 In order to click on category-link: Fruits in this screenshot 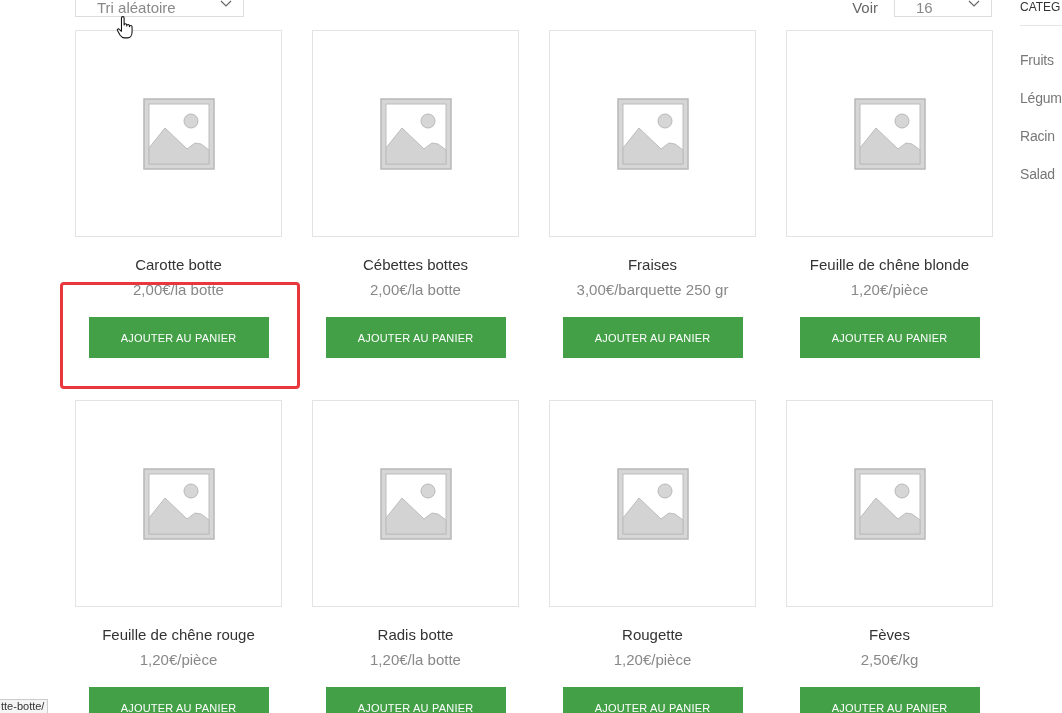, I will do `click(1041, 60)`.